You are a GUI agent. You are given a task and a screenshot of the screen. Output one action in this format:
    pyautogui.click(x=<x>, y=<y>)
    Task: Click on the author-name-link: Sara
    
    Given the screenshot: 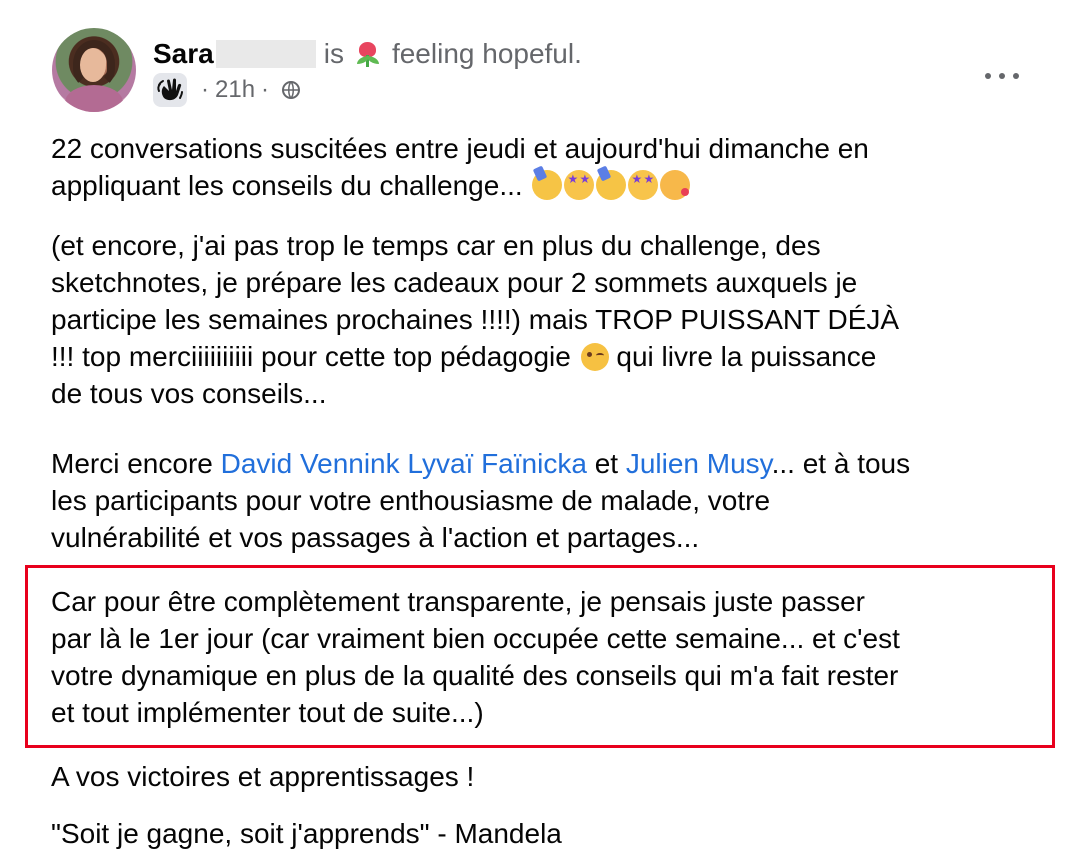 What is the action you would take?
    pyautogui.click(x=183, y=54)
    